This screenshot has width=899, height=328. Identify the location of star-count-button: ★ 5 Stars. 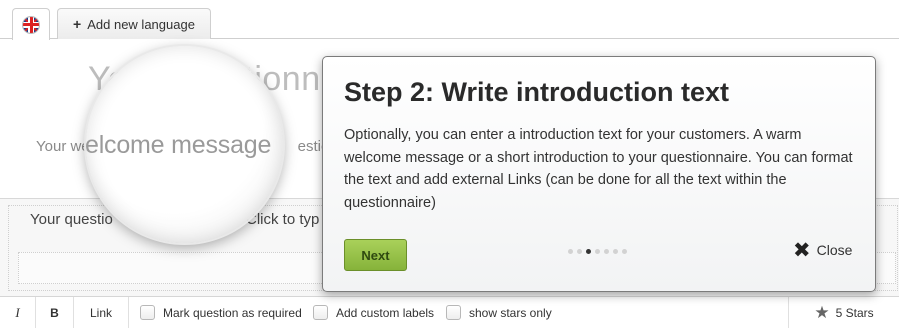
(843, 312).